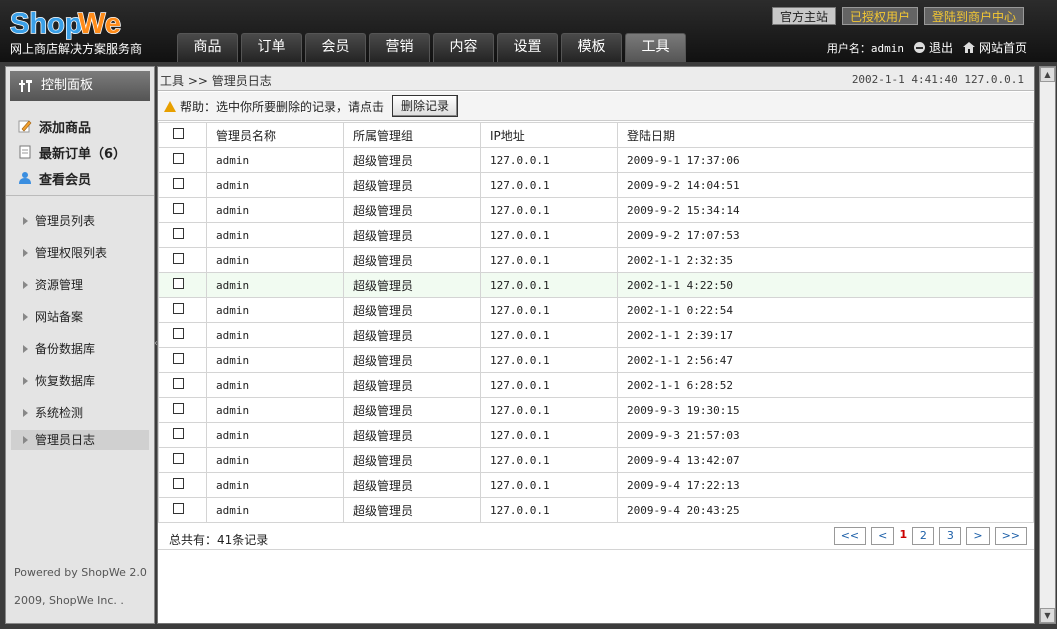 The width and height of the screenshot is (1057, 629). What do you see at coordinates (86, 178) in the screenshot?
I see `quick-view-members: 查看会员` at bounding box center [86, 178].